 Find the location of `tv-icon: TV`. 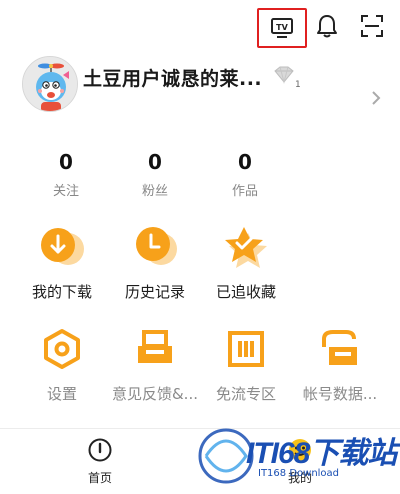

tv-icon: TV is located at coordinates (282, 28).